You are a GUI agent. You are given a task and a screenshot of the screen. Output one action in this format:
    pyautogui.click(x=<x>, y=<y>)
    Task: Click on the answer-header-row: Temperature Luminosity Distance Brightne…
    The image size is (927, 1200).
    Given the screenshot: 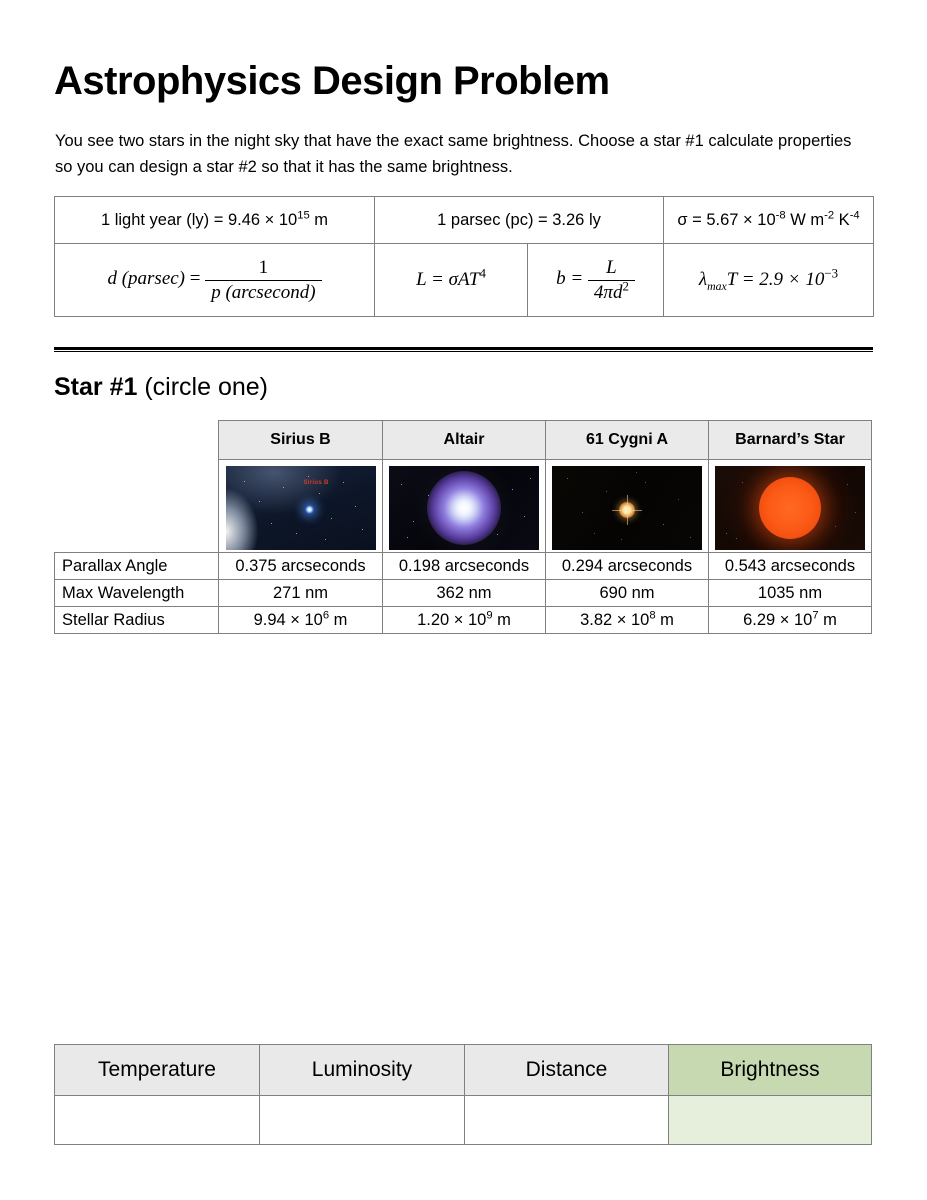 What is the action you would take?
    pyautogui.click(x=463, y=1070)
    